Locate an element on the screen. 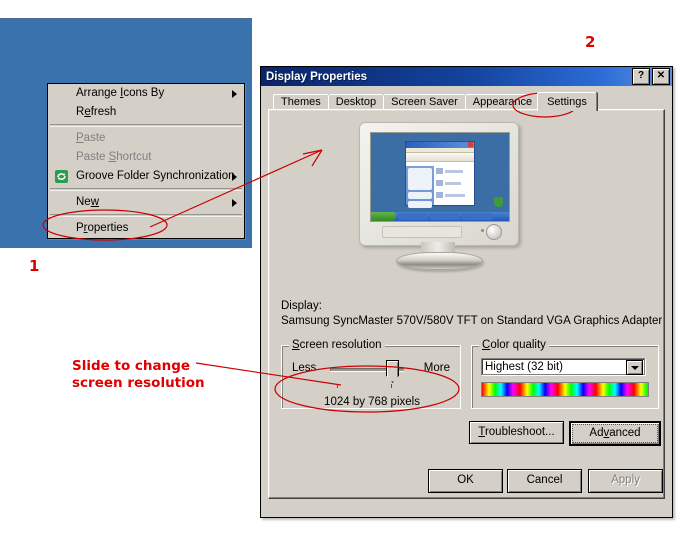  tab-desktop: Desktop is located at coordinates (356, 102).